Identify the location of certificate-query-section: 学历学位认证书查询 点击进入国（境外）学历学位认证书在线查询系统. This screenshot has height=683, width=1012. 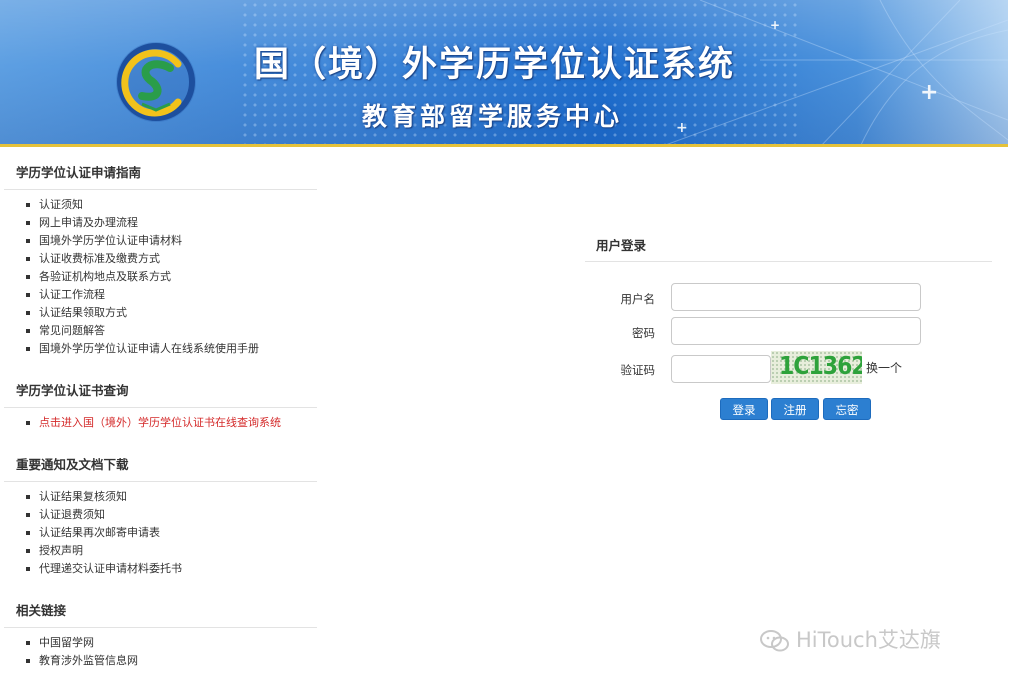
(159, 406).